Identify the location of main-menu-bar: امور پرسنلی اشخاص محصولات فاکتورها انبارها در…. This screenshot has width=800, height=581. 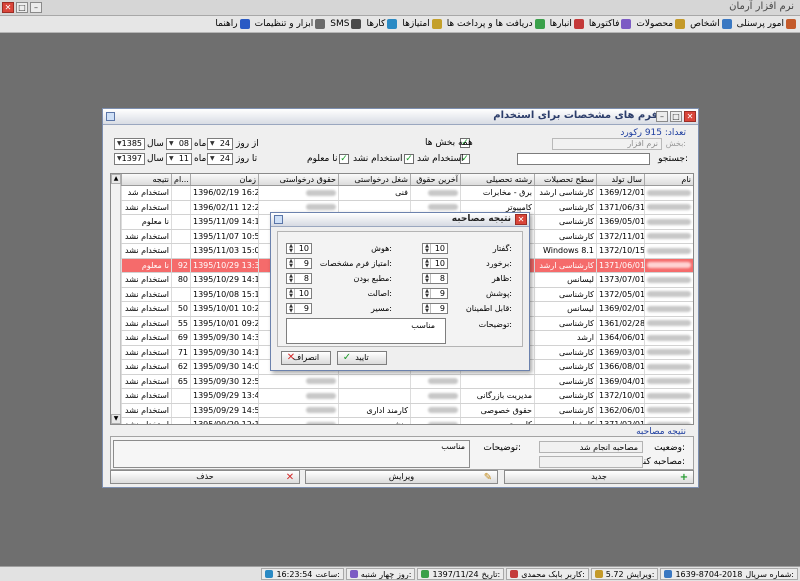
(400, 24).